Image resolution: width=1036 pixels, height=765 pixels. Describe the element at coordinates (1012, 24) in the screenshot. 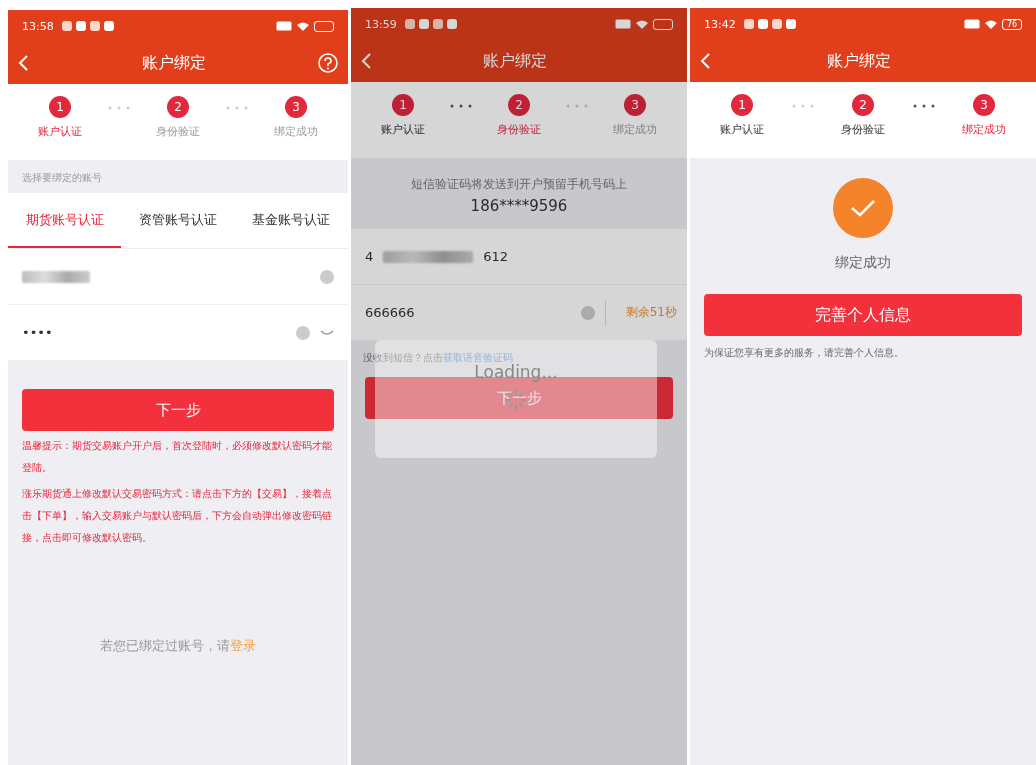

I see `battery-icon: 76` at that location.